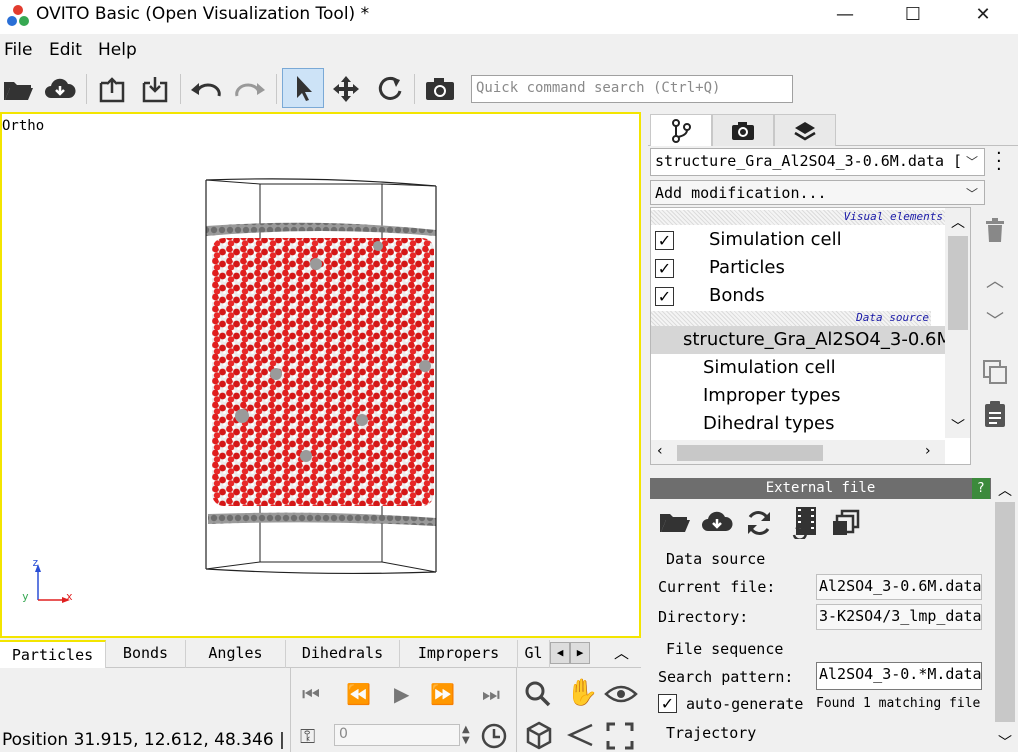 The image size is (1018, 752). I want to click on goto-end-icon: ⏭, so click(491, 694).